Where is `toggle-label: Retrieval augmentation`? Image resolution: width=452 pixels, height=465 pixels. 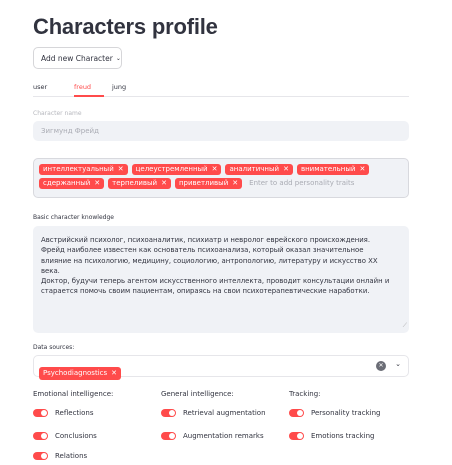 toggle-label: Retrieval augmentation is located at coordinates (224, 413).